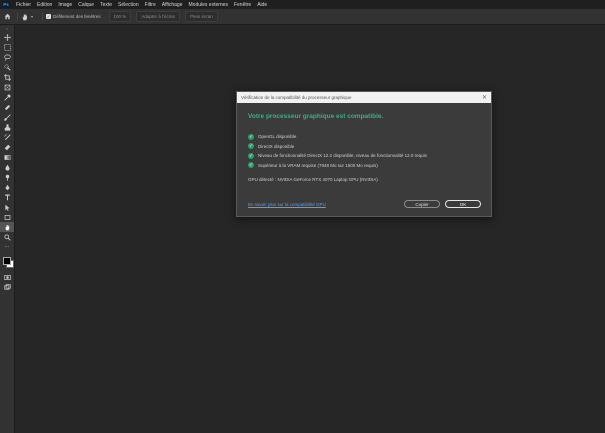  What do you see at coordinates (65, 5) in the screenshot?
I see `menu-image: Image` at bounding box center [65, 5].